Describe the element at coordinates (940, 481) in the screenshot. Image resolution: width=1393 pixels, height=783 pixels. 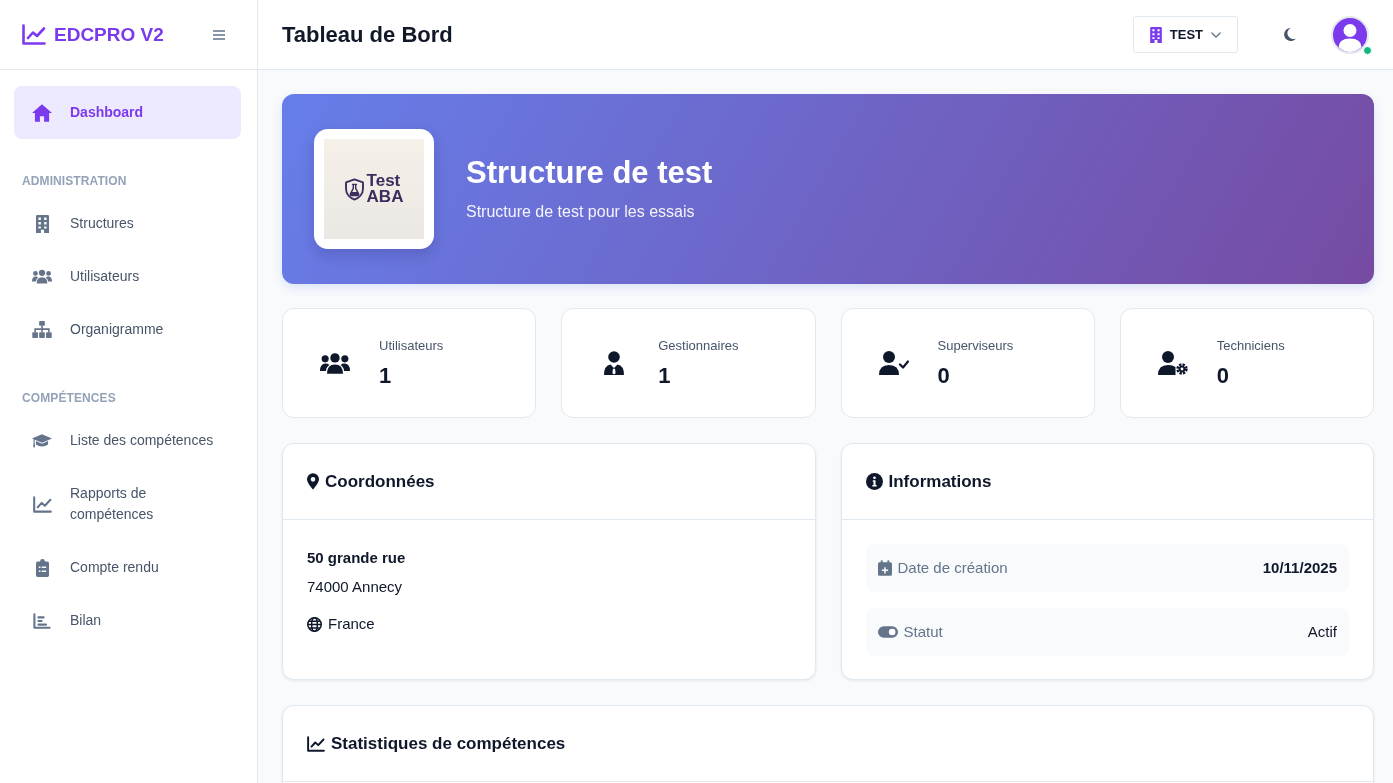
I see `card-title: Informations` at that location.